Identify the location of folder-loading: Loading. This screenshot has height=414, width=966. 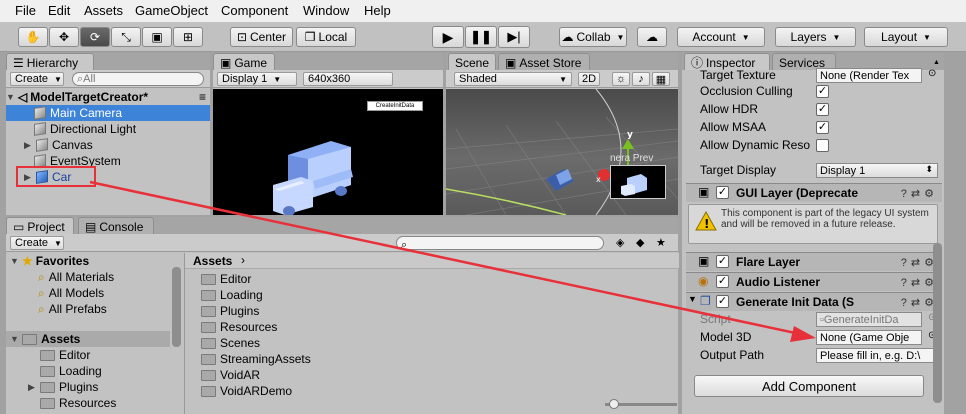
(232, 295).